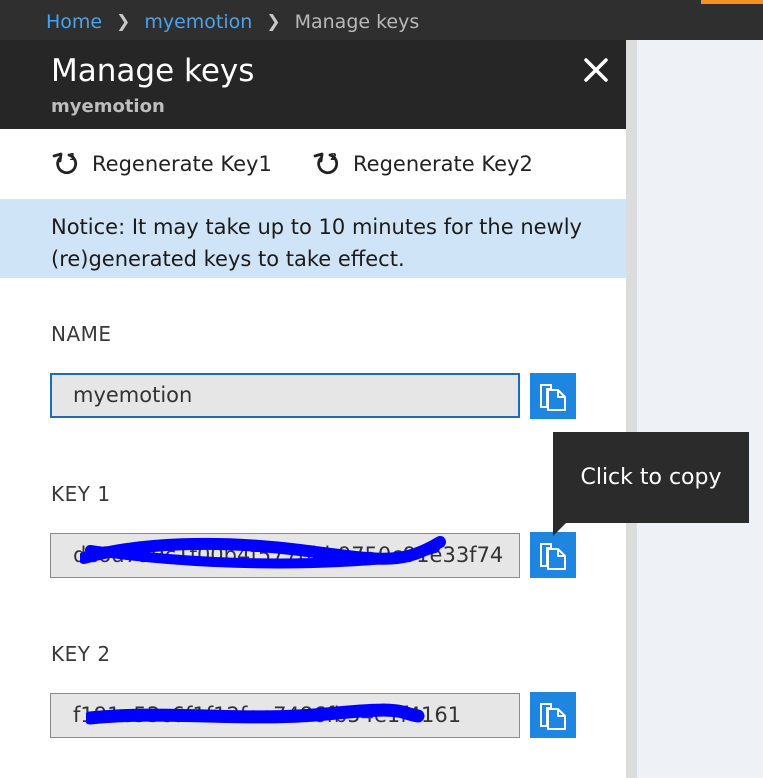 The height and width of the screenshot is (778, 763). Describe the element at coordinates (81, 654) in the screenshot. I see `key2-label: KEY 2` at that location.